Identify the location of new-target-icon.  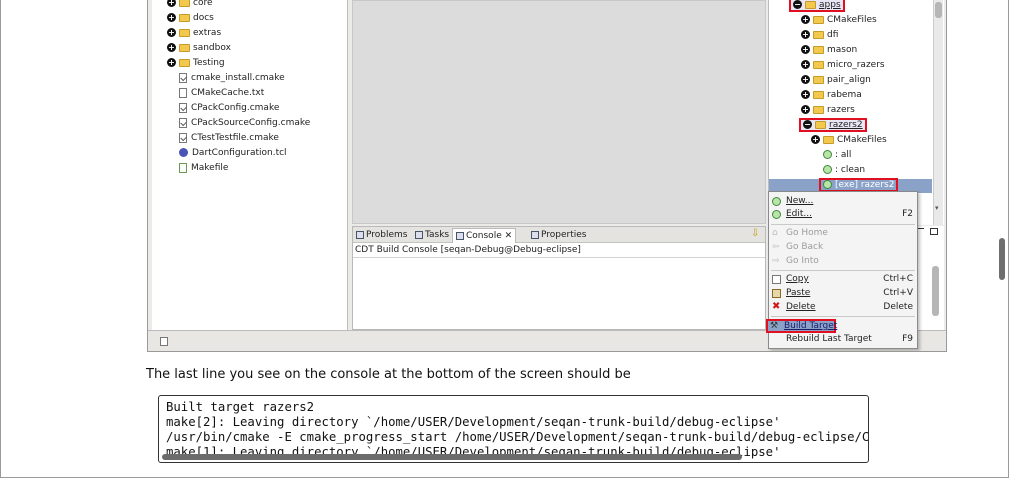
(776, 201).